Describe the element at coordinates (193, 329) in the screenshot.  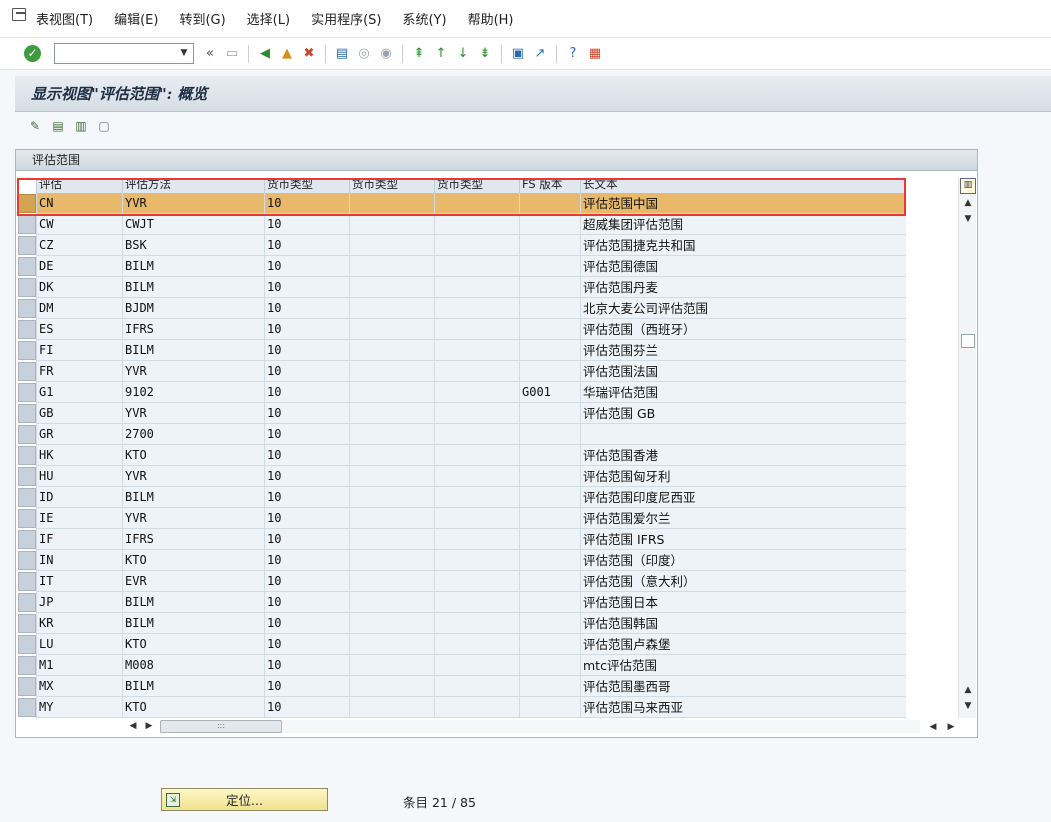
I see `cell-method: IFRS` at that location.